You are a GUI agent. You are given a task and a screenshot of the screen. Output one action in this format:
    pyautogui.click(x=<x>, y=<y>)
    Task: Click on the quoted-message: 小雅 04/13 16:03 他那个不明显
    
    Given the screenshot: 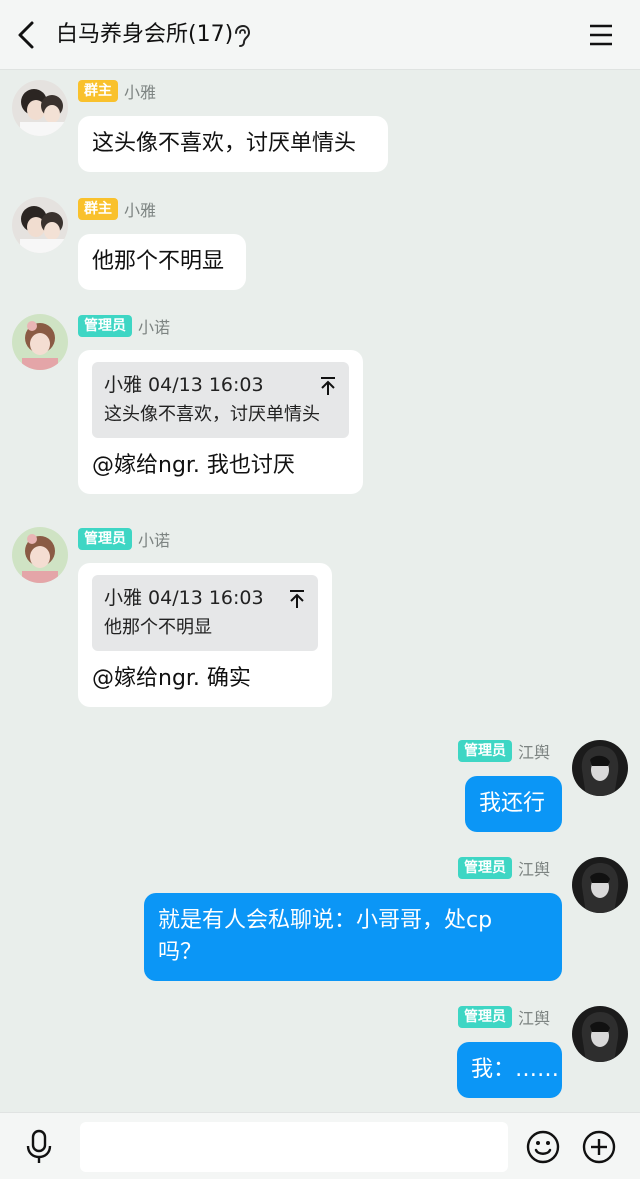 What is the action you would take?
    pyautogui.click(x=205, y=613)
    